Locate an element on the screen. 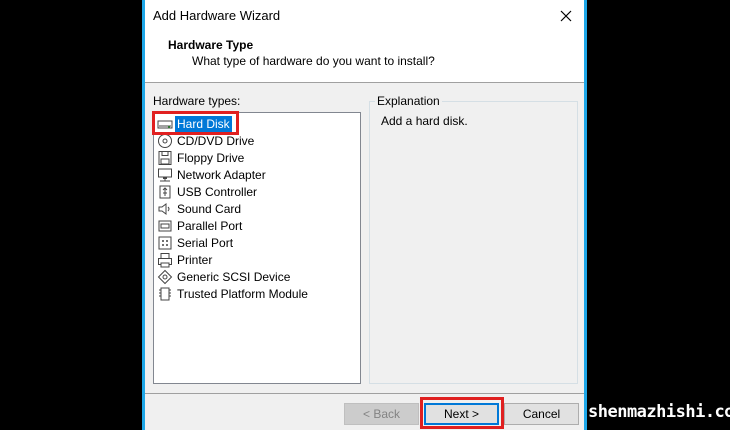  parallel-port-icon is located at coordinates (165, 226).